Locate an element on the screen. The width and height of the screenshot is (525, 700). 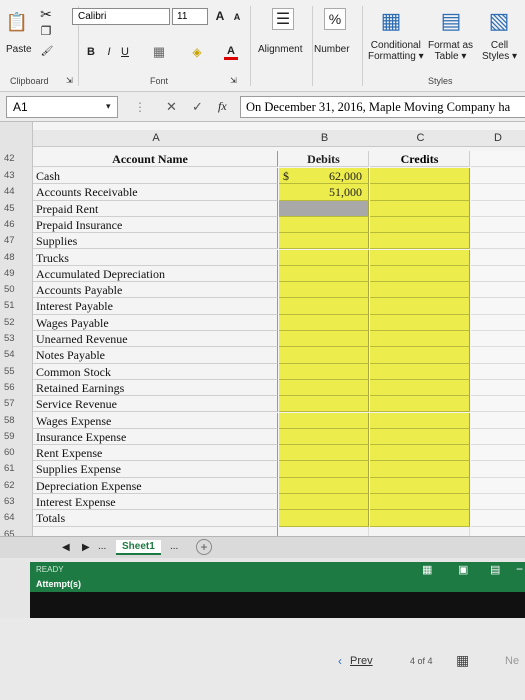
account-name-cell: Retained Earnings is located at coordinates (155, 388).